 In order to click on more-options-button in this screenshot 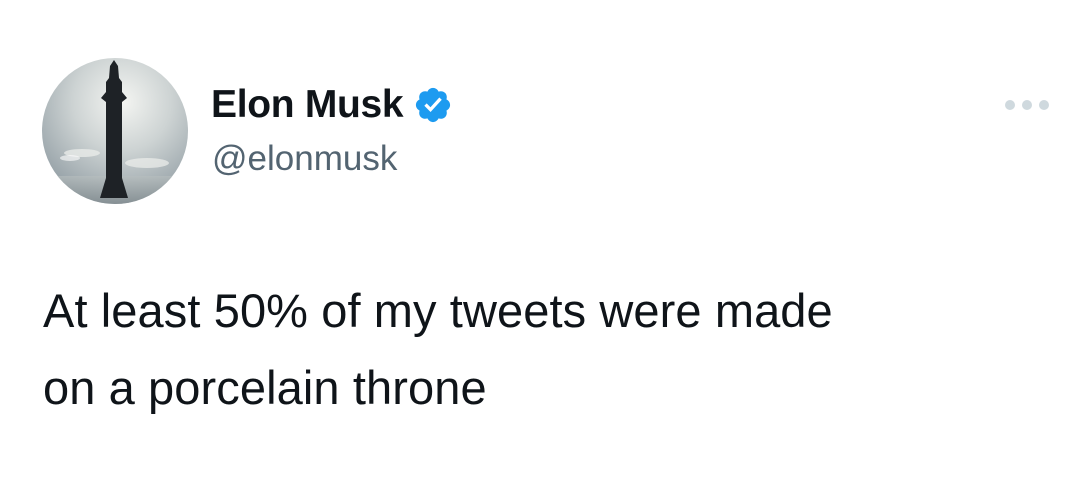, I will do `click(1027, 105)`.